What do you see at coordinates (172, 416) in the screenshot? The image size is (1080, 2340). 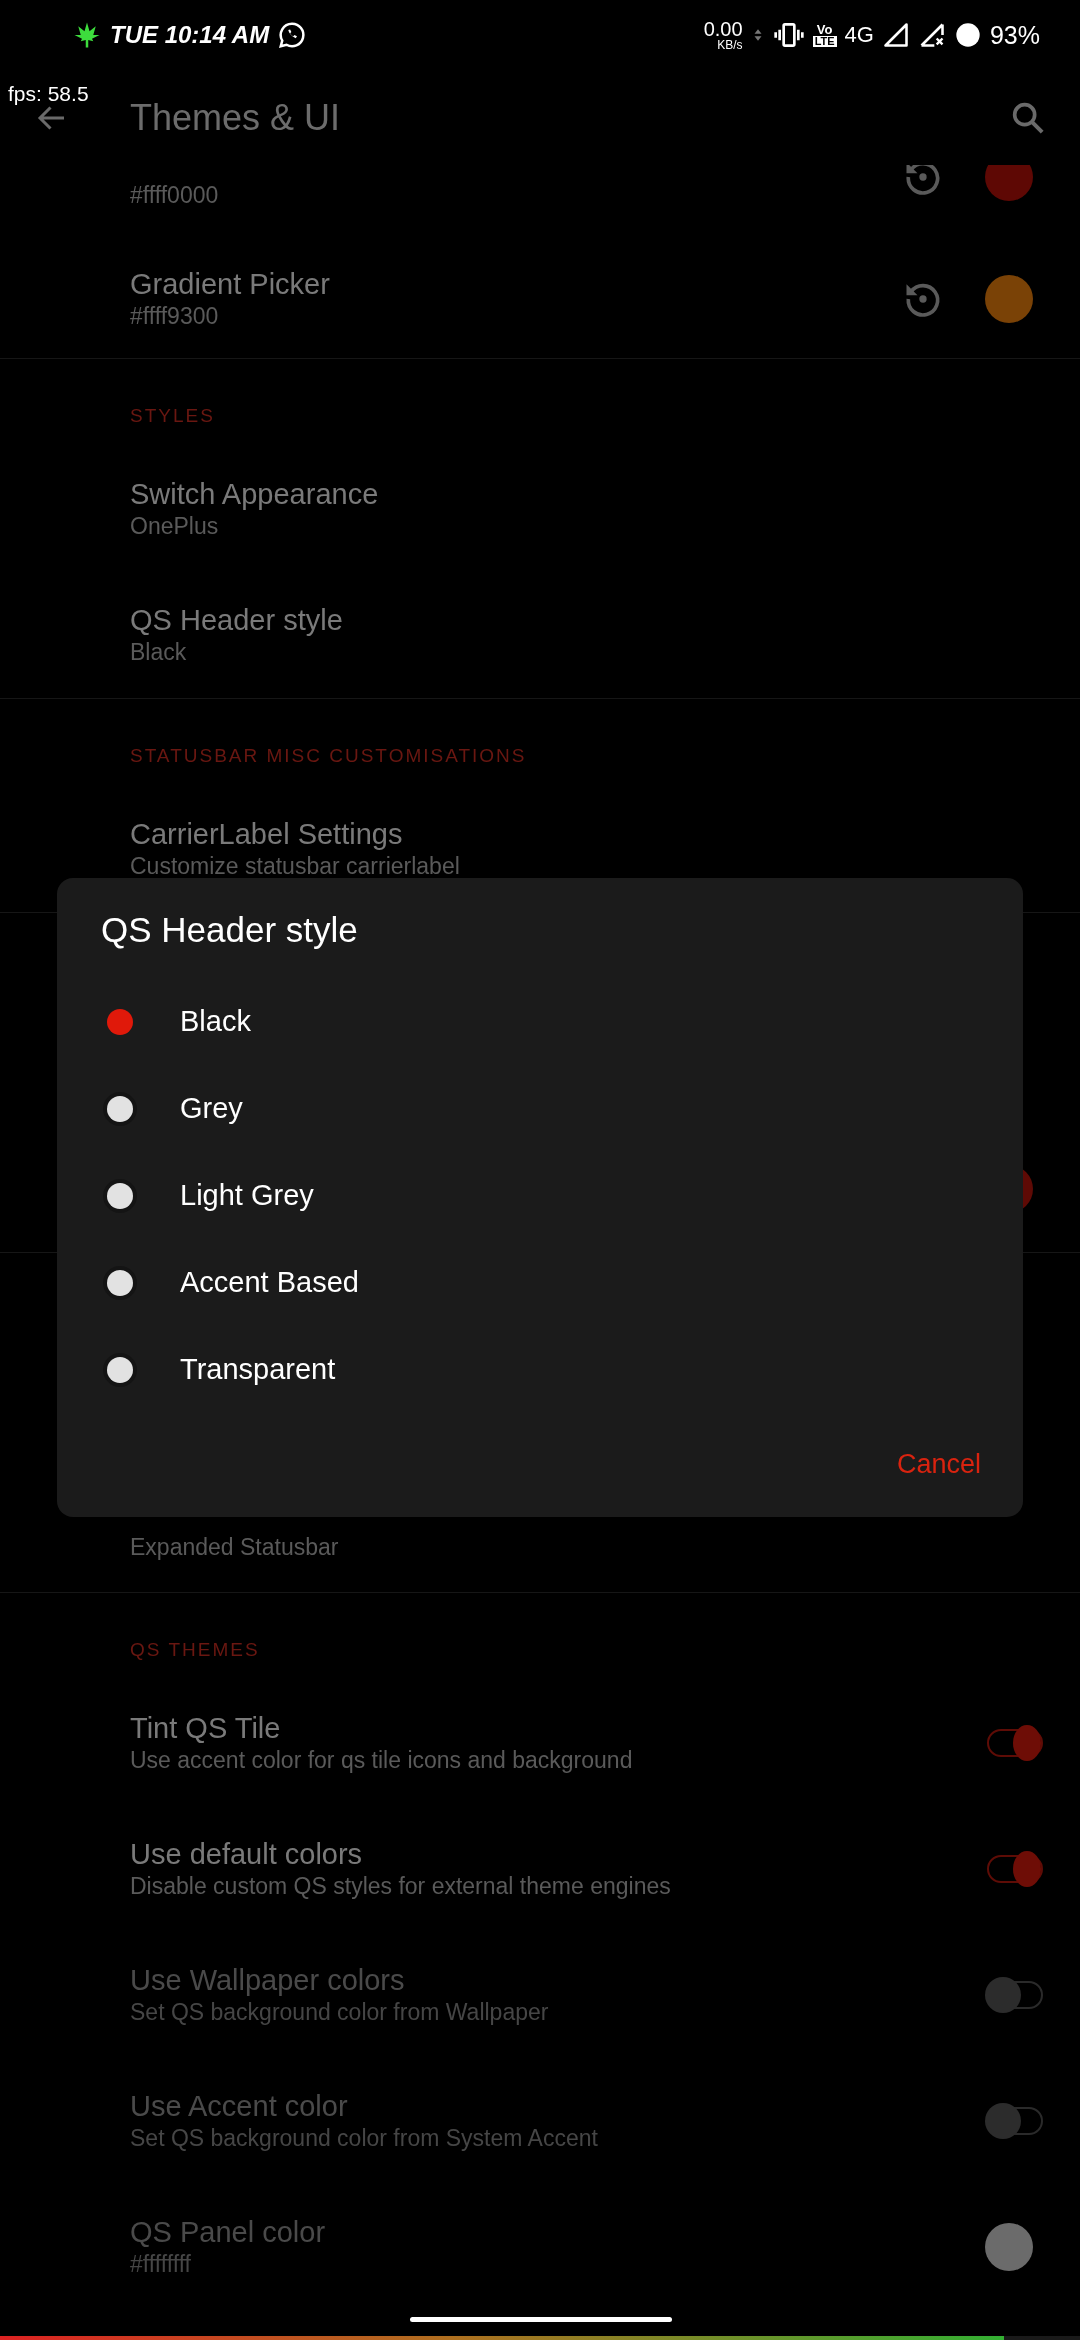 I see `section-header: STYLES` at bounding box center [172, 416].